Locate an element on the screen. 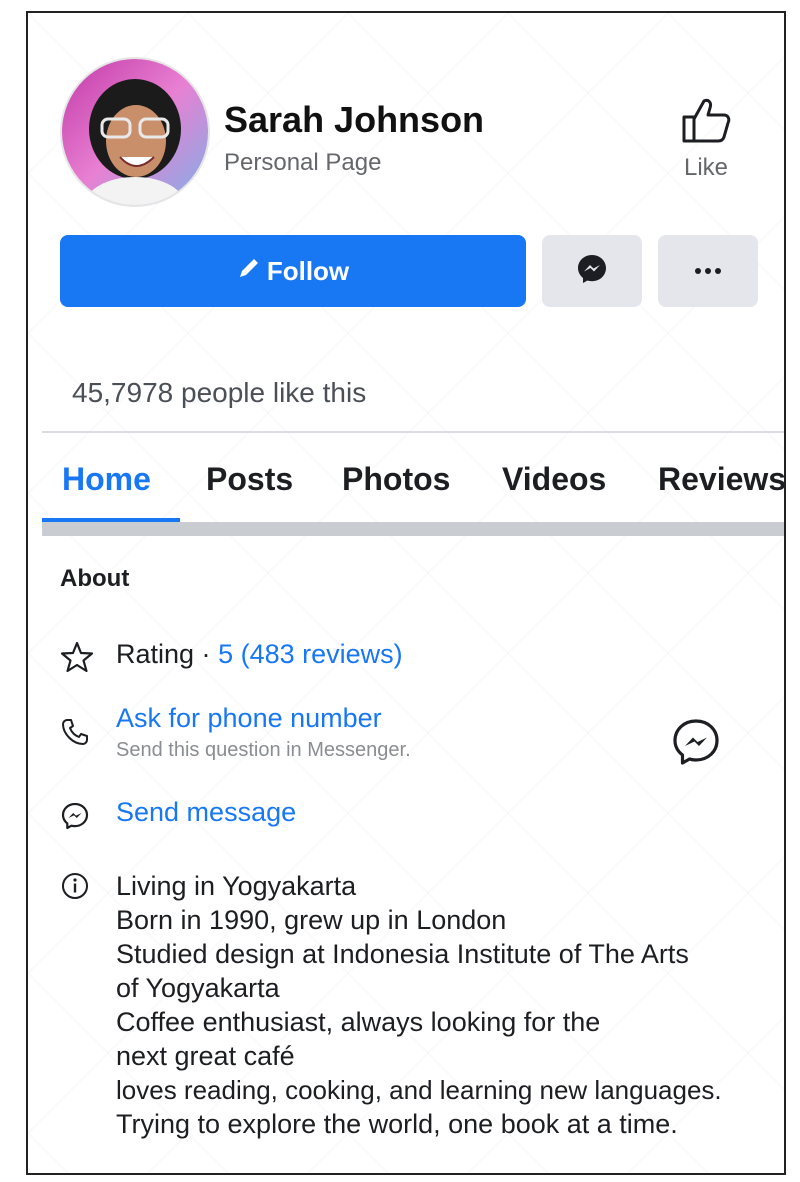 Image resolution: width=800 pixels, height=1182 pixels. avatar is located at coordinates (135, 132).